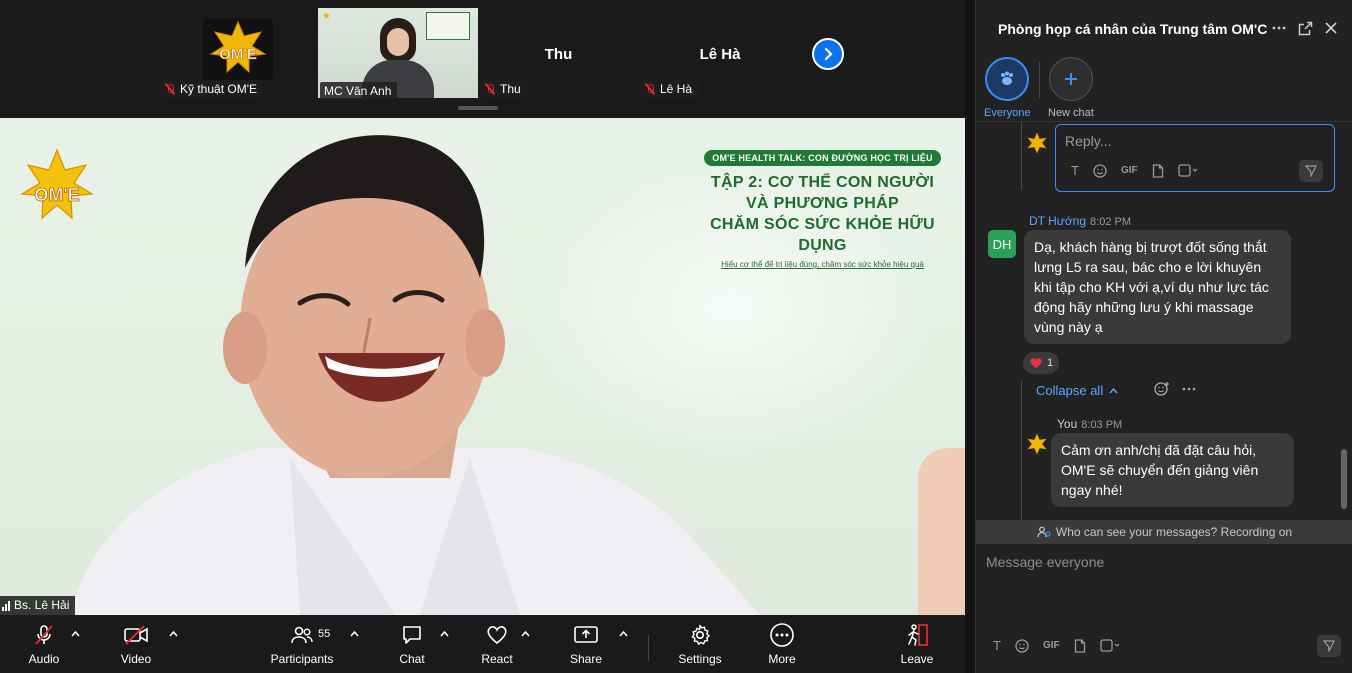 This screenshot has width=1352, height=673. I want to click on participant-tile-thu: Thu Thu, so click(550, 54).